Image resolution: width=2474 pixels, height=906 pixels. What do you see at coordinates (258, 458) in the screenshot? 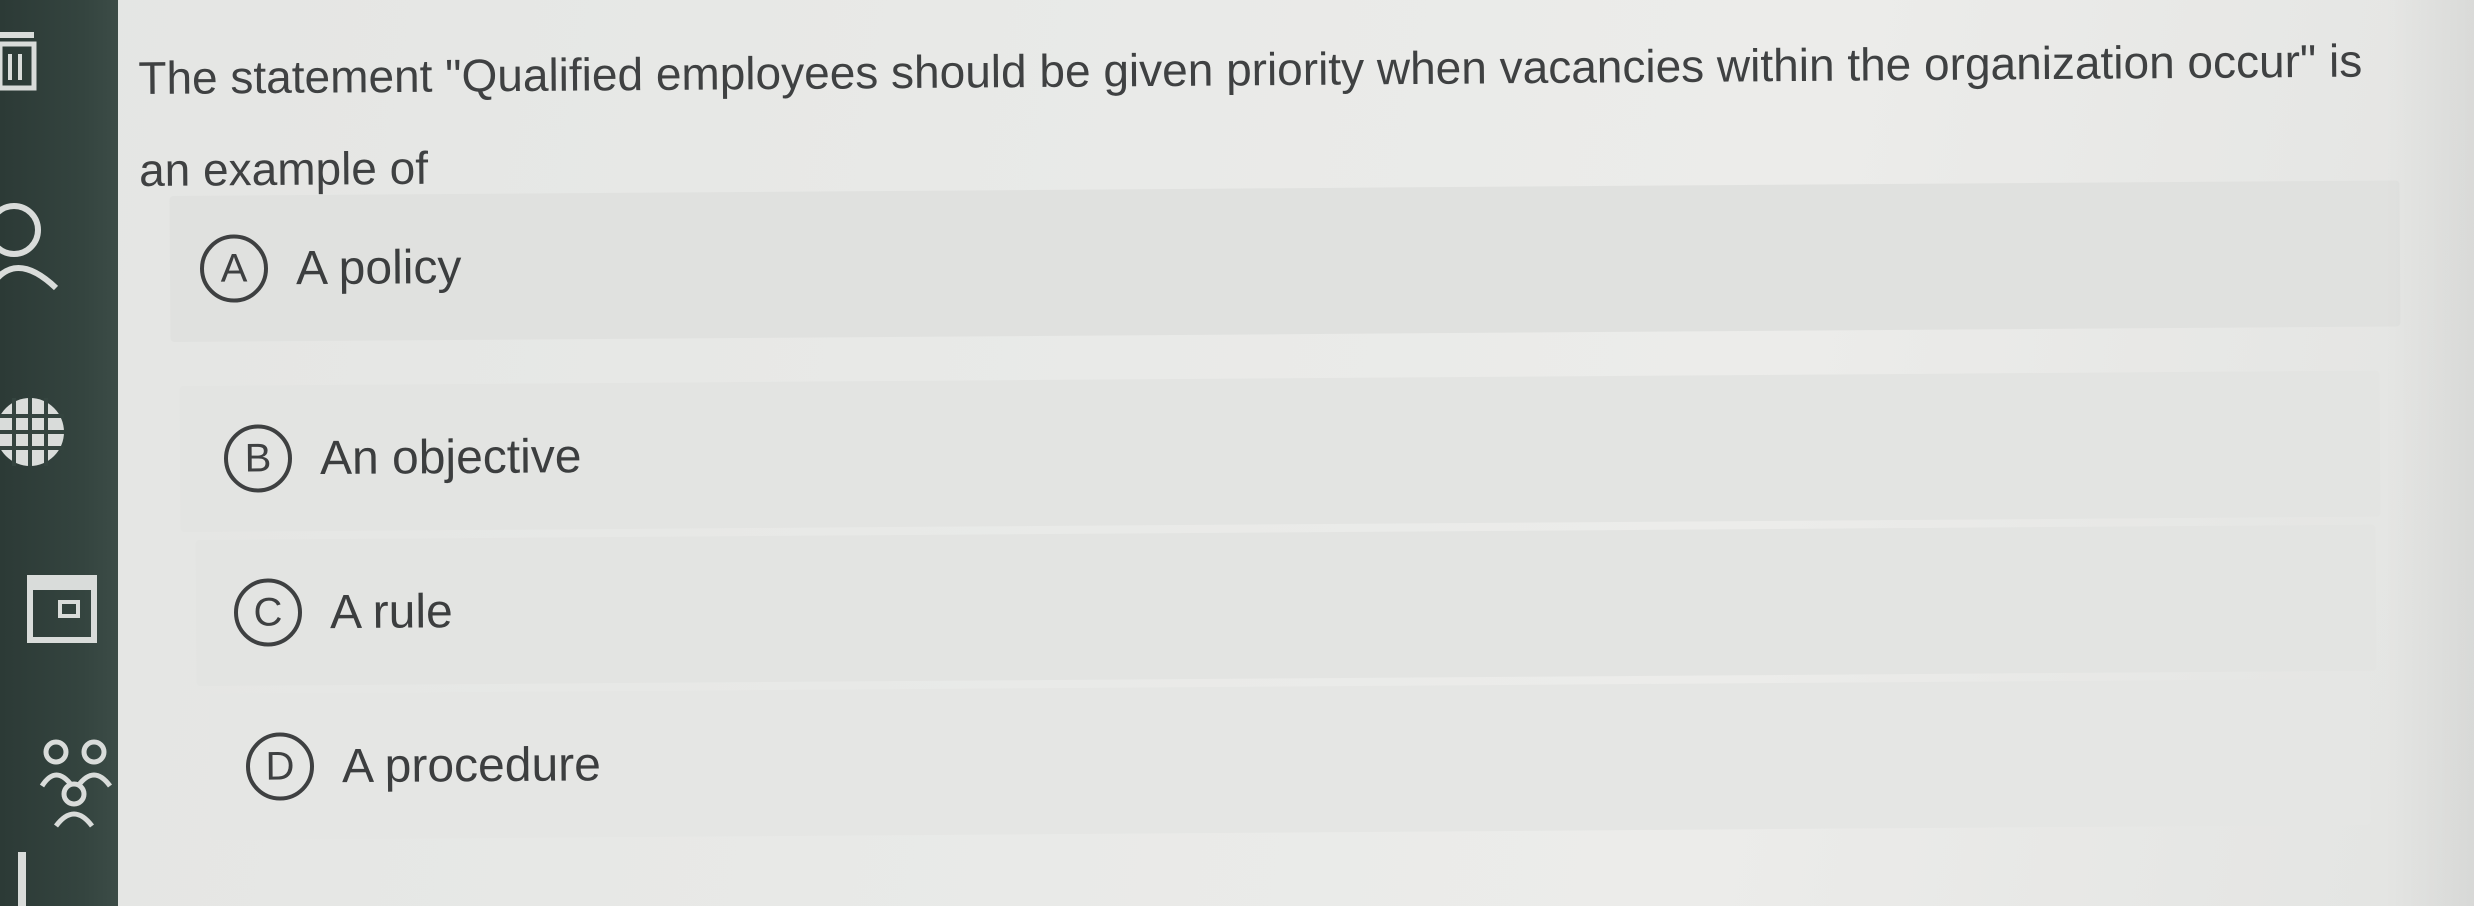
I see `option-b-letter-badge: B` at bounding box center [258, 458].